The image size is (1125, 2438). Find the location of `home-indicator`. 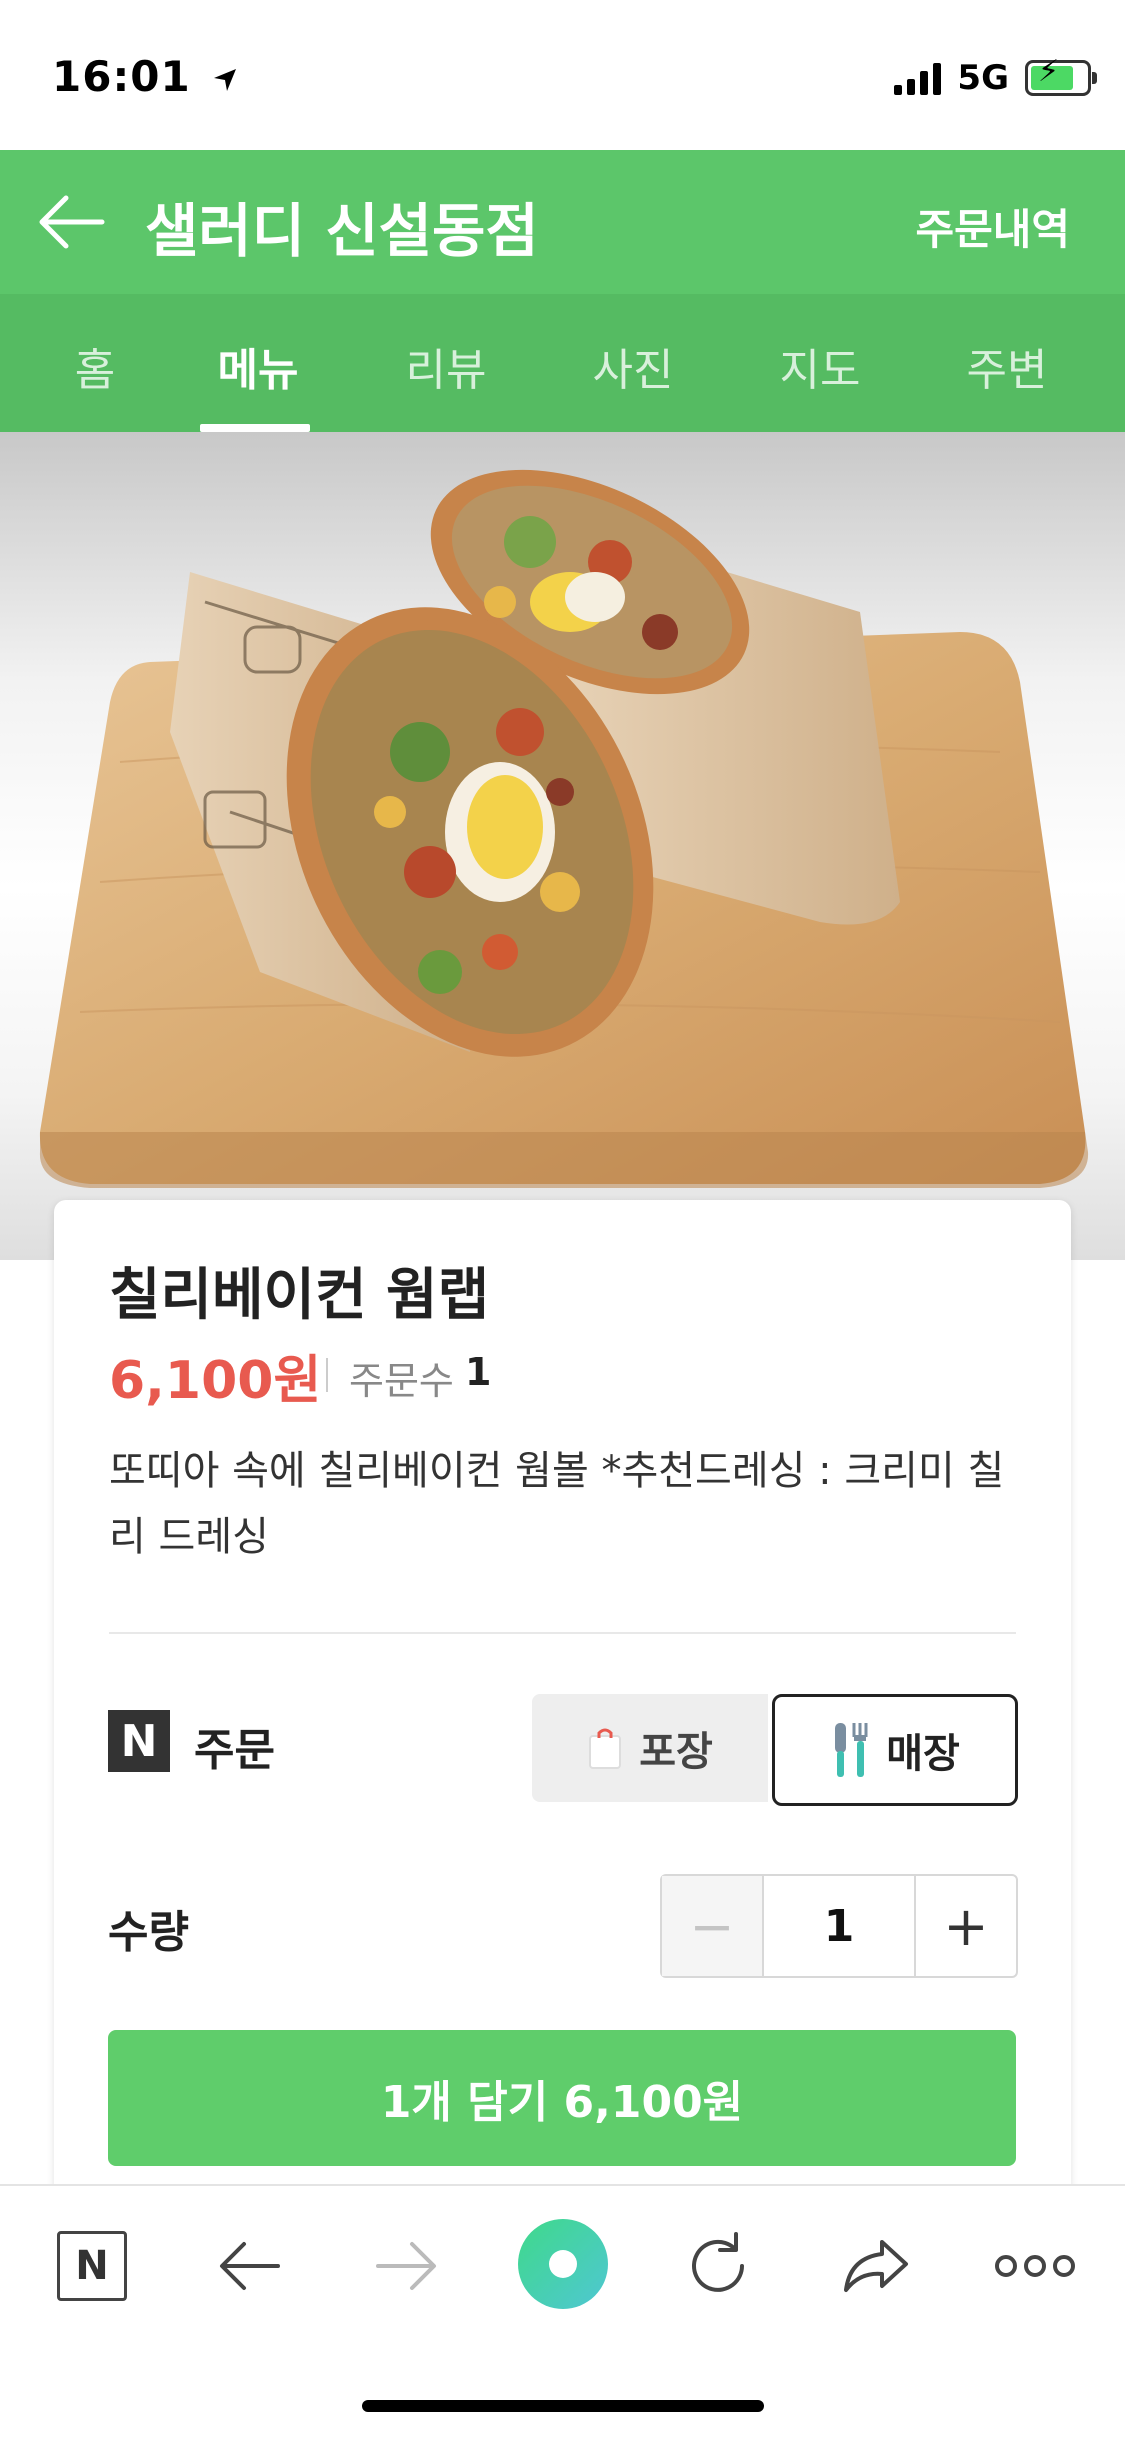

home-indicator is located at coordinates (563, 2406).